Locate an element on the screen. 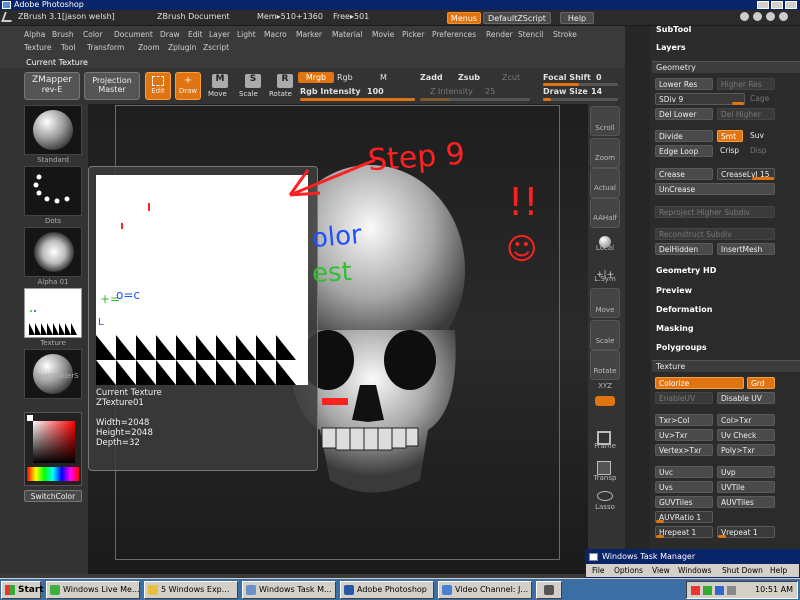  uvc-button: Uvc is located at coordinates (684, 472).